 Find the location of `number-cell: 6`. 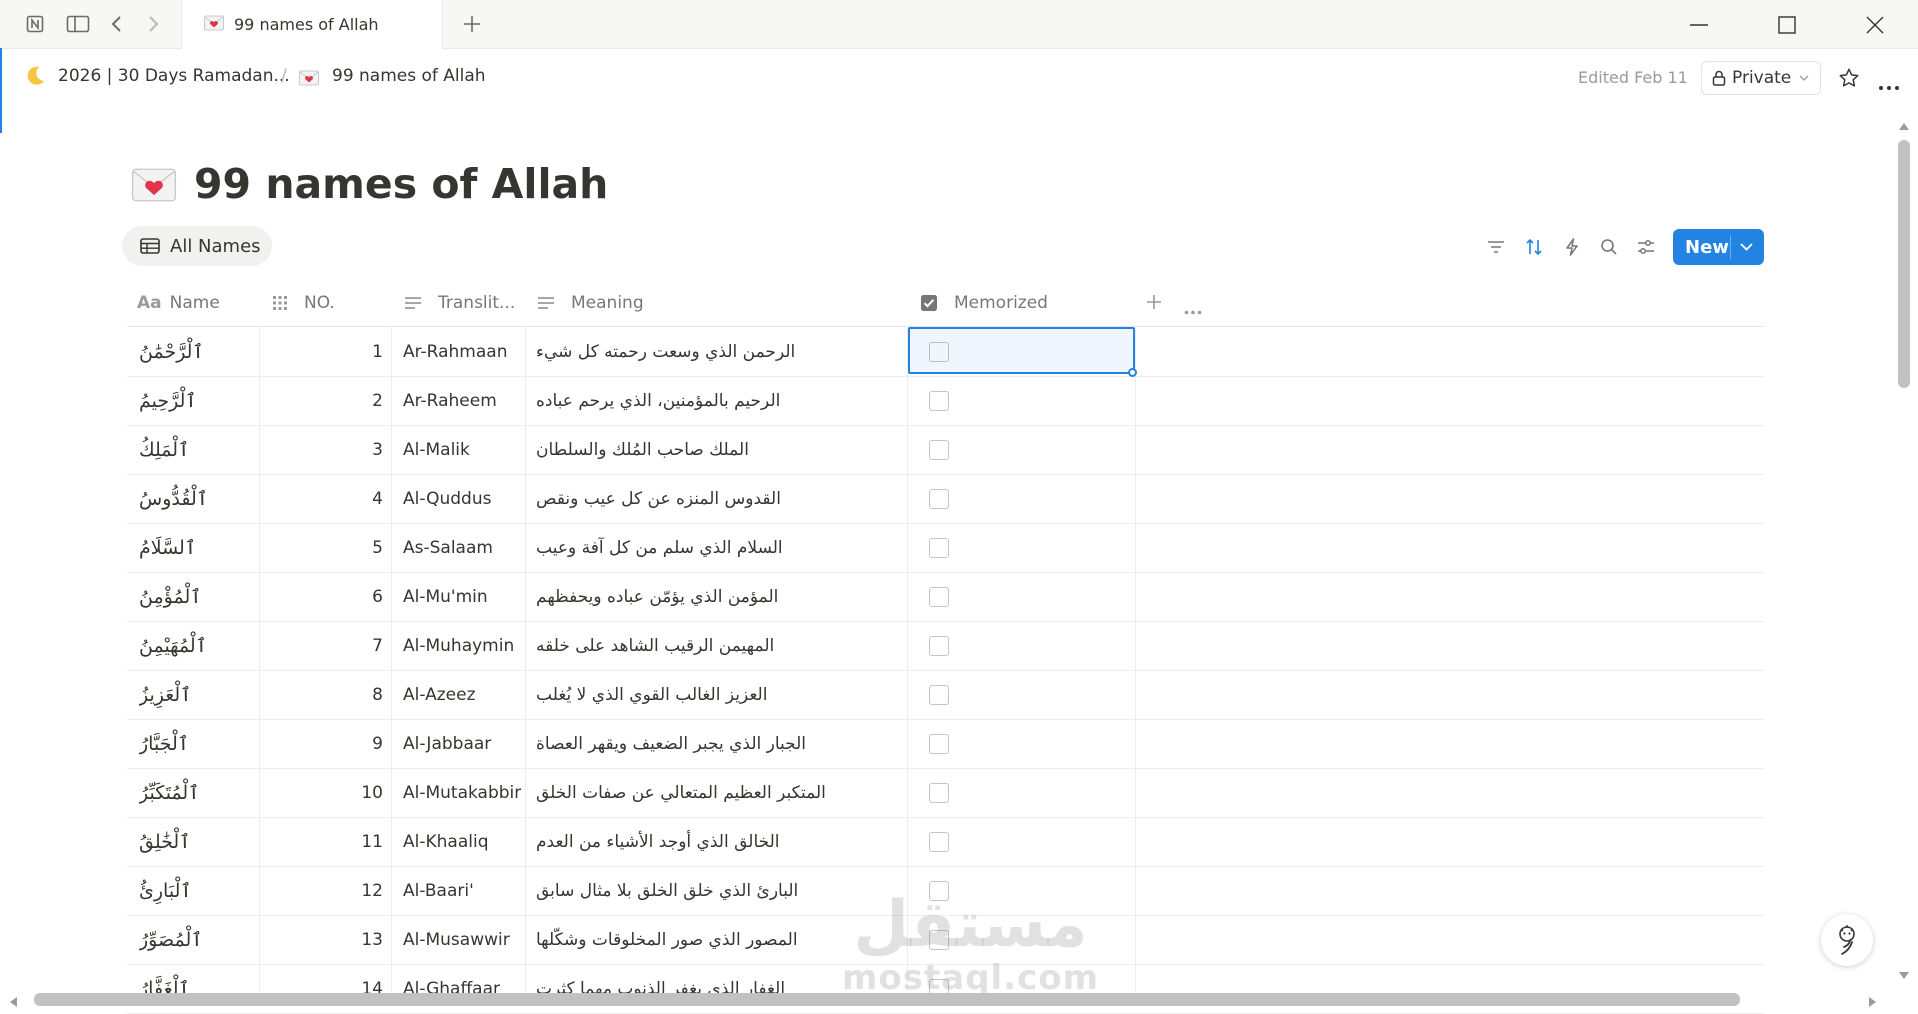

number-cell: 6 is located at coordinates (321, 596).